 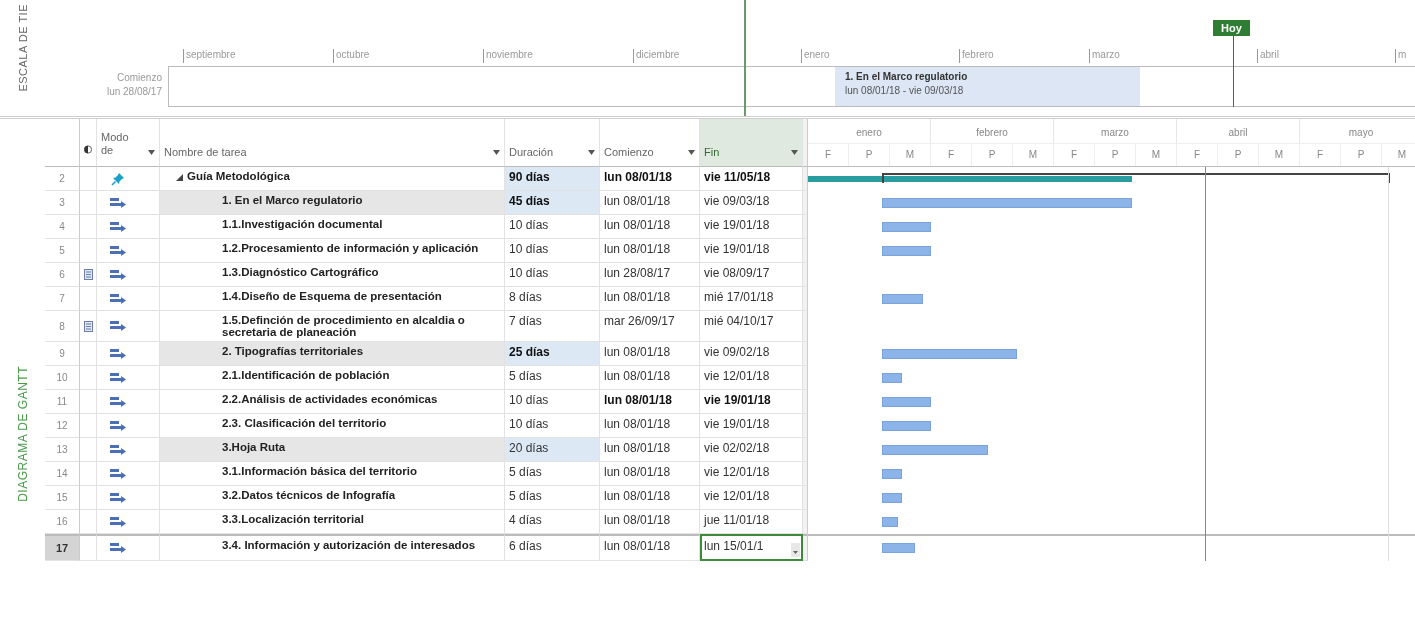 What do you see at coordinates (1238, 131) in the screenshot?
I see `month-label: abril` at bounding box center [1238, 131].